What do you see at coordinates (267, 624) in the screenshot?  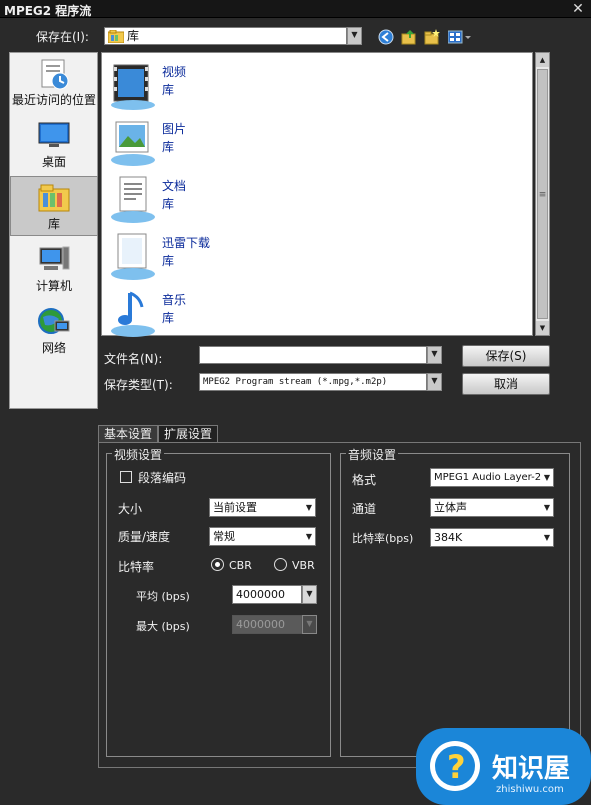 I see `max-bitrate-input: 4000000` at bounding box center [267, 624].